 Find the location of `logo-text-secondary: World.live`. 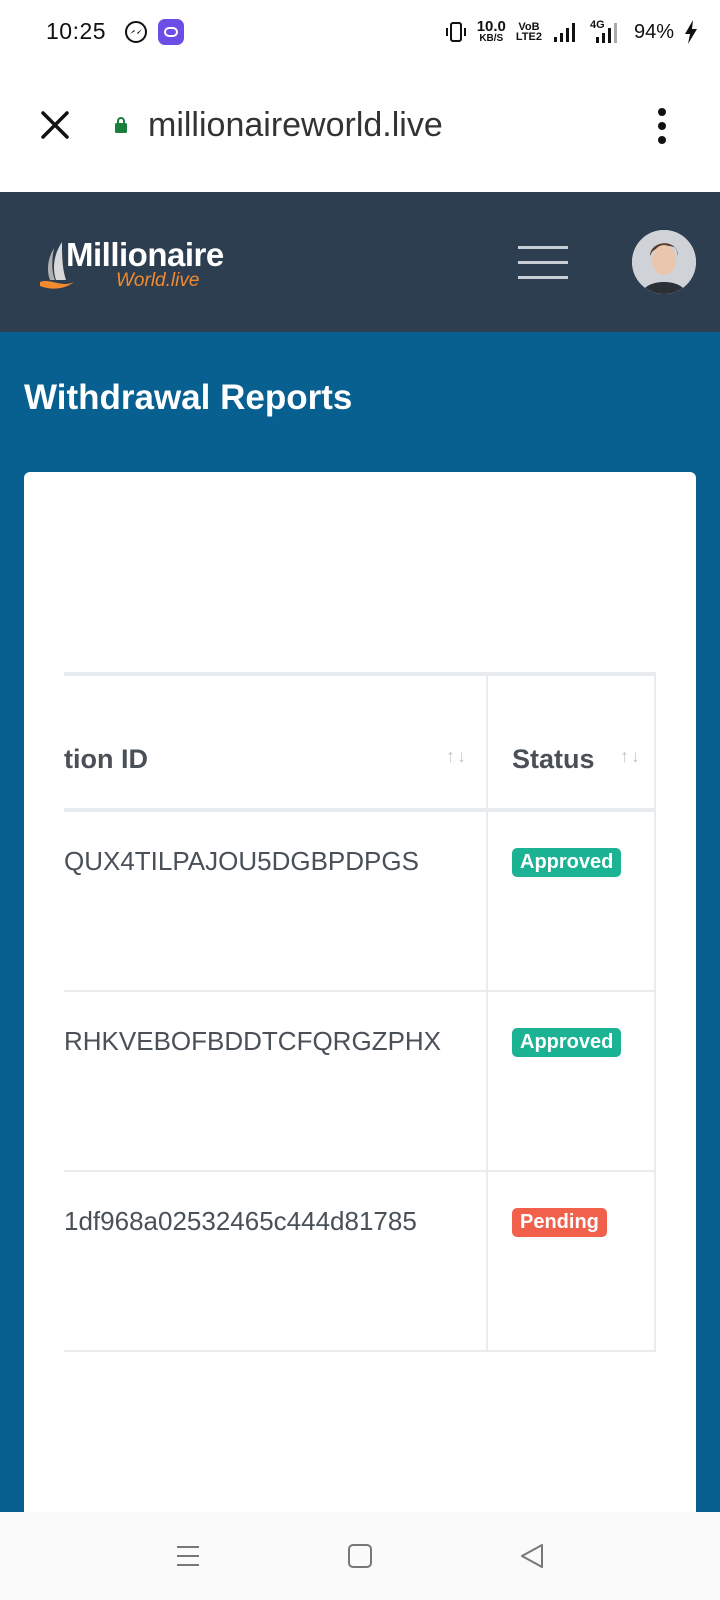

logo-text-secondary: World.live is located at coordinates (158, 280).